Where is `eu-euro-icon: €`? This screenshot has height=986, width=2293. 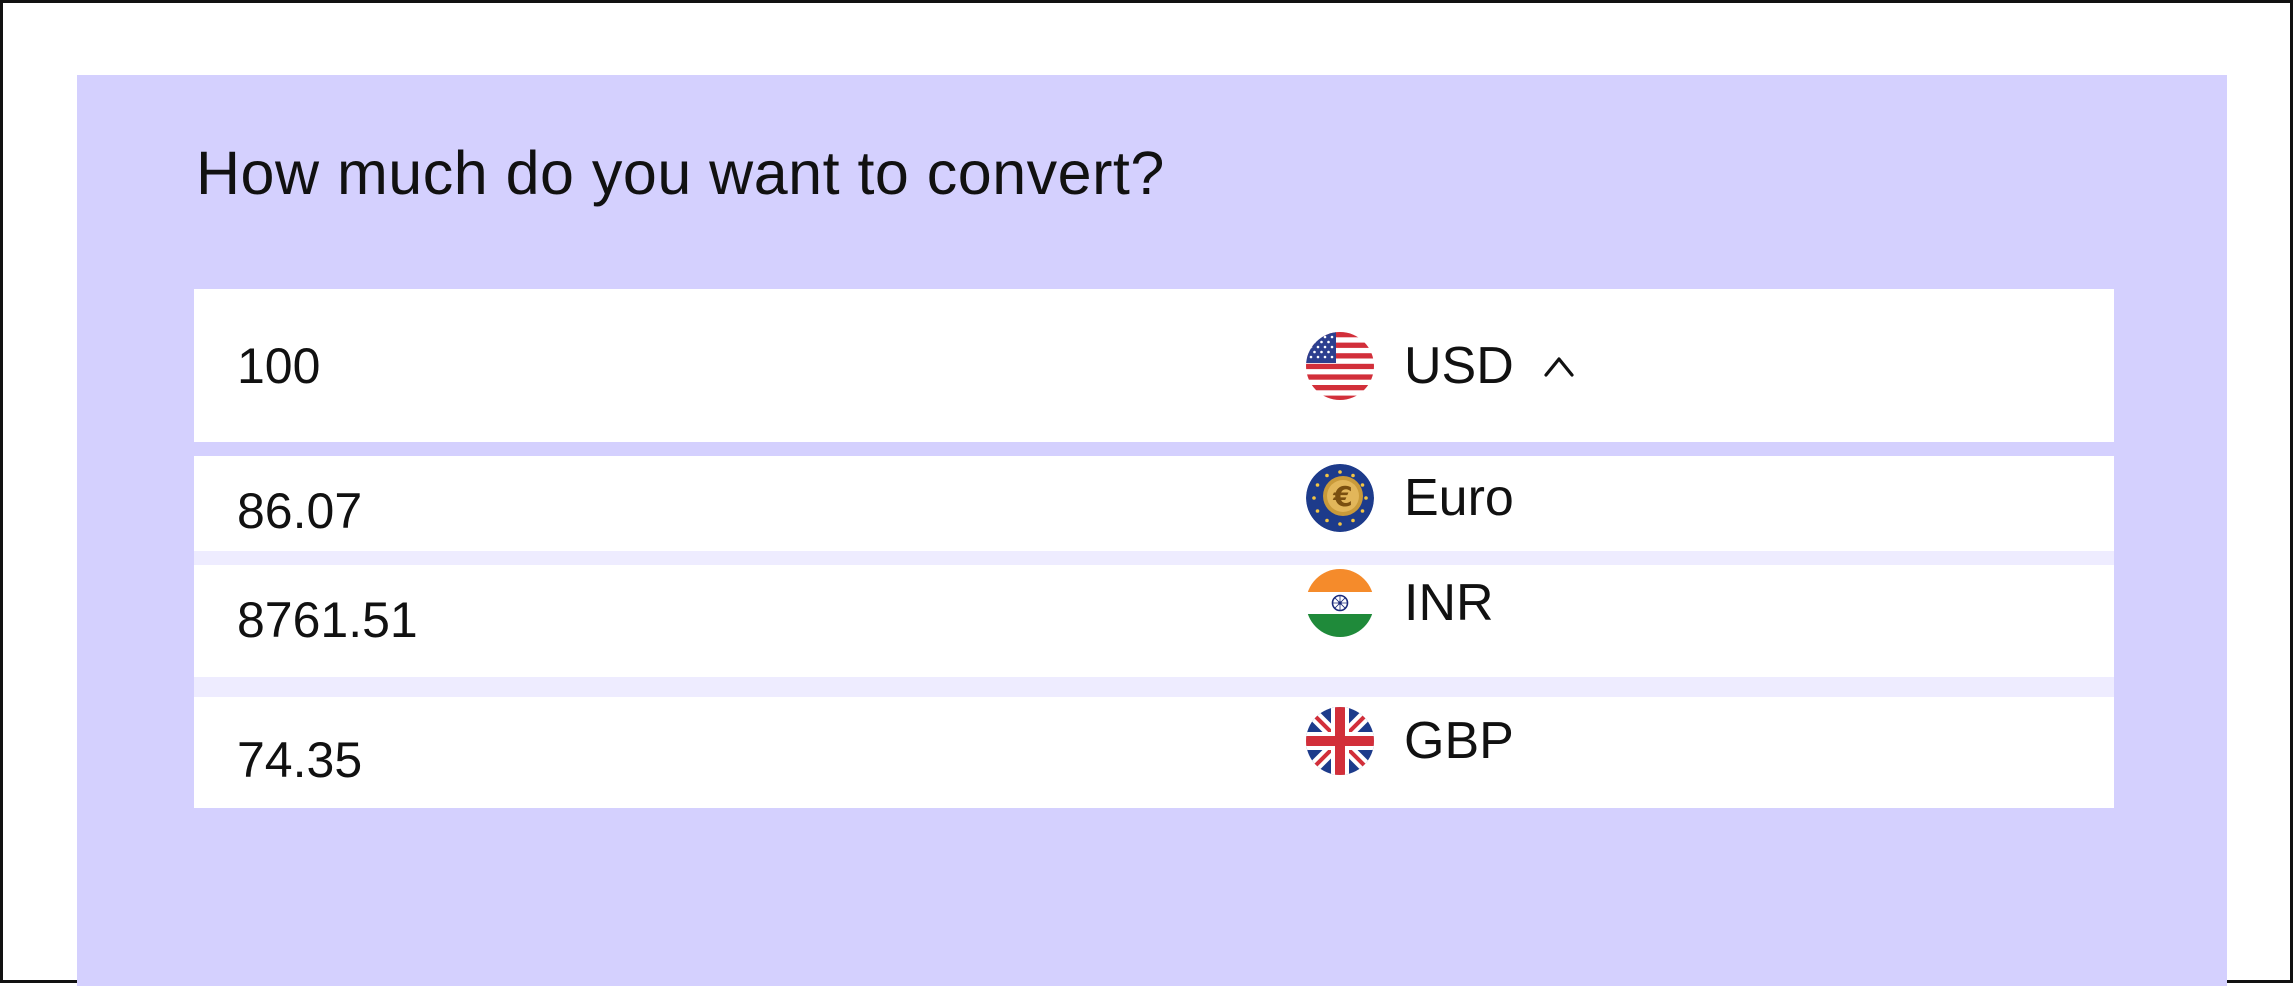 eu-euro-icon: € is located at coordinates (1340, 498).